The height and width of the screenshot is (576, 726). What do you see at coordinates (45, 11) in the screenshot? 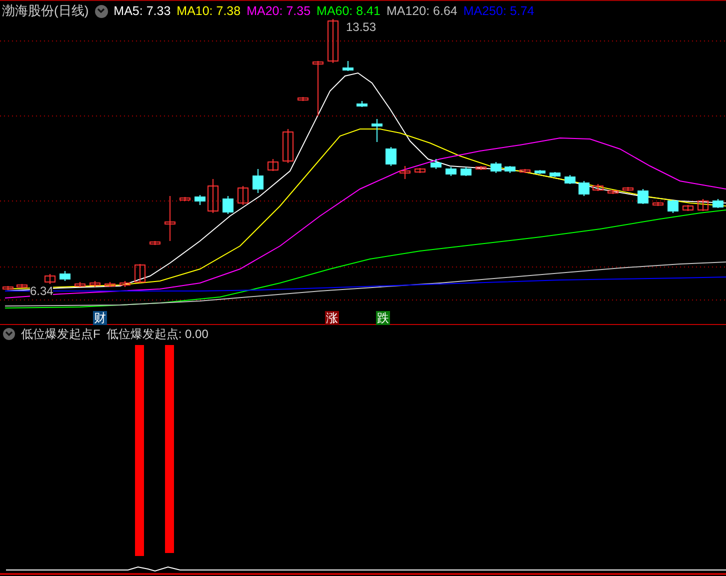
I see `chart-title: 渤海股份(日线)` at bounding box center [45, 11].